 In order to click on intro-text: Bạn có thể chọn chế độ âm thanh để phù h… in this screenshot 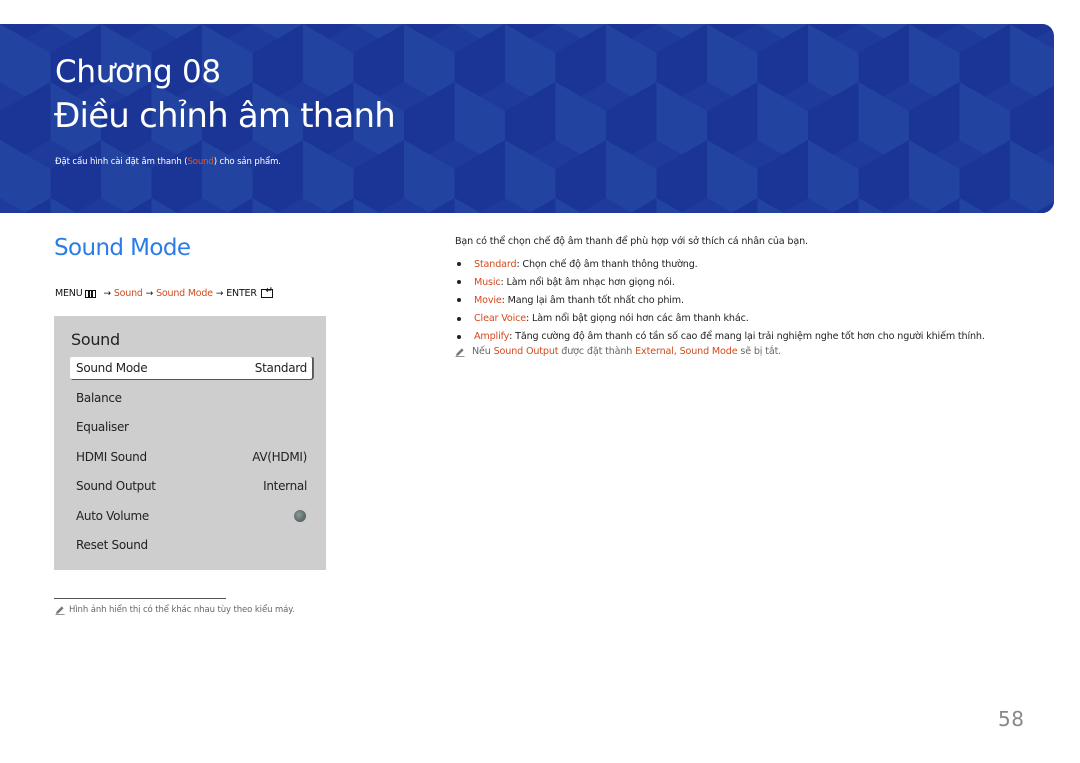, I will do `click(631, 241)`.